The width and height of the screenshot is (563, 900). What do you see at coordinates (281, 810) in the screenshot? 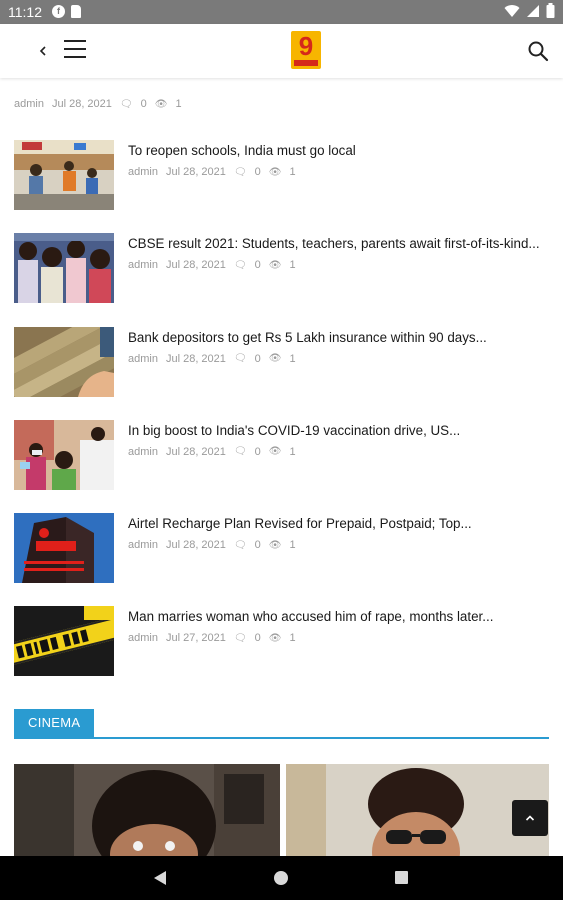
I see `cinema-row` at bounding box center [281, 810].